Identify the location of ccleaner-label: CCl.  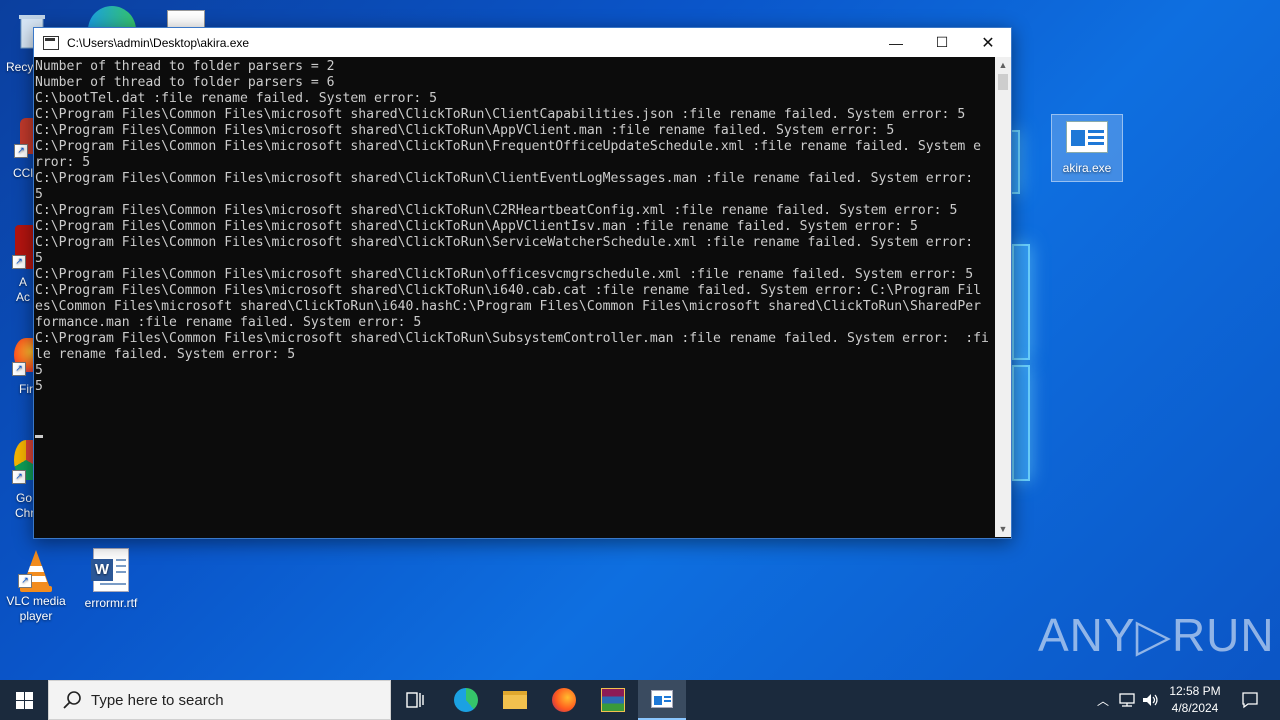
(23, 173).